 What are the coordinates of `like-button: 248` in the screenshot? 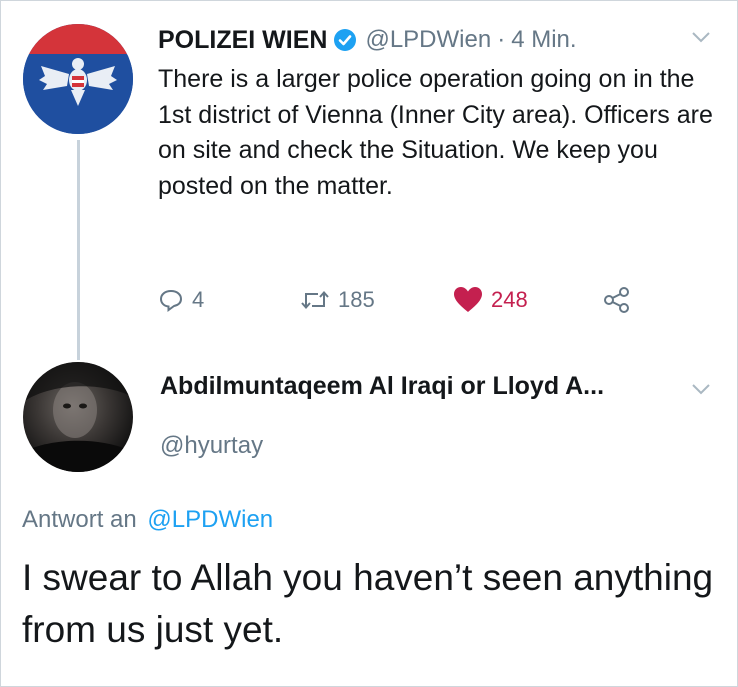 It's located at (490, 300).